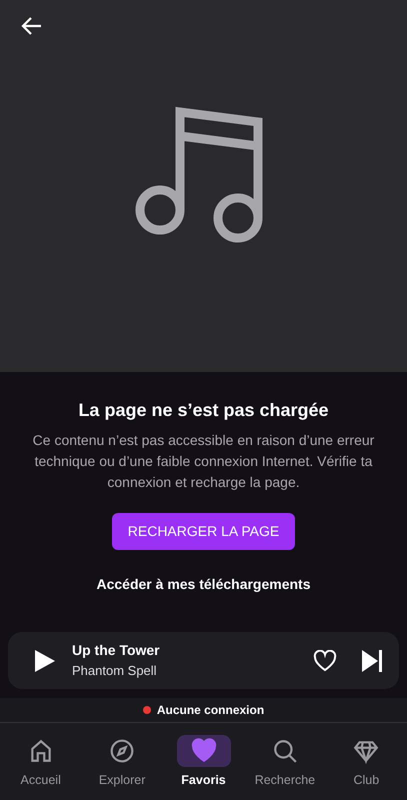 This screenshot has width=407, height=800. I want to click on play-button, so click(45, 660).